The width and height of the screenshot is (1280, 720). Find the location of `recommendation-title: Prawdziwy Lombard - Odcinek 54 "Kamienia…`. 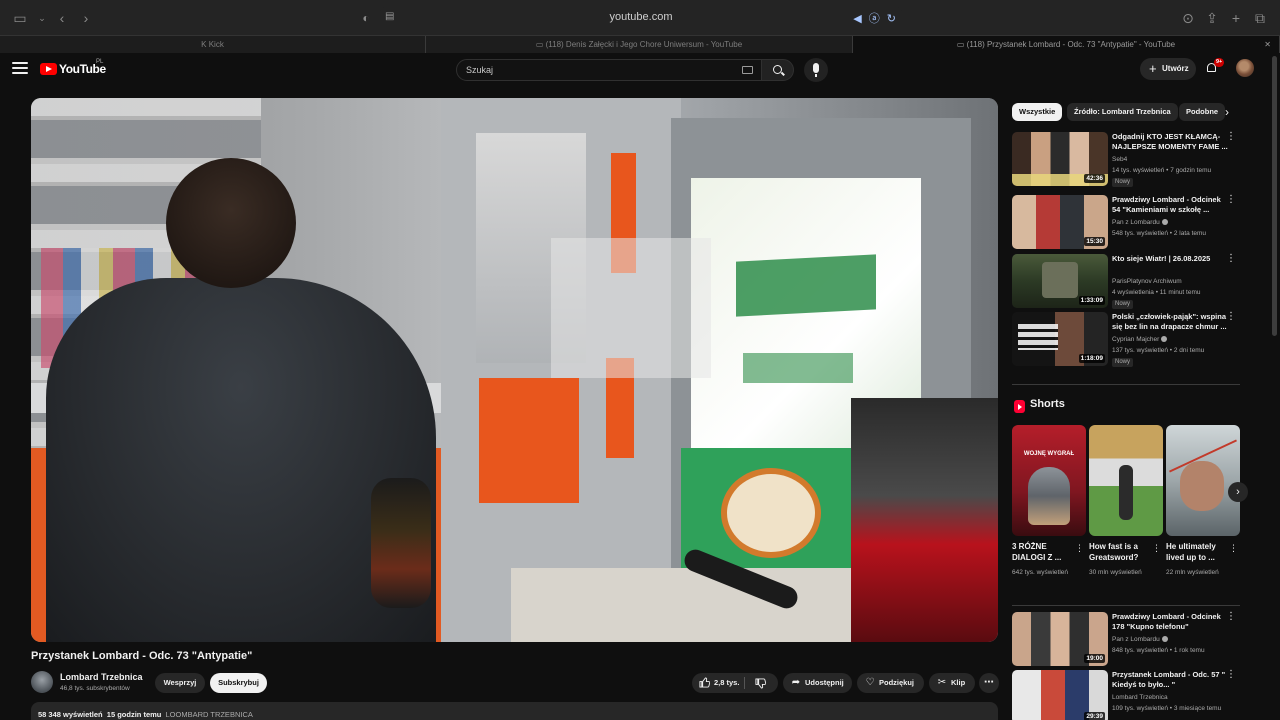

recommendation-title: Prawdziwy Lombard - Odcinek 54 "Kamienia… is located at coordinates (1170, 205).